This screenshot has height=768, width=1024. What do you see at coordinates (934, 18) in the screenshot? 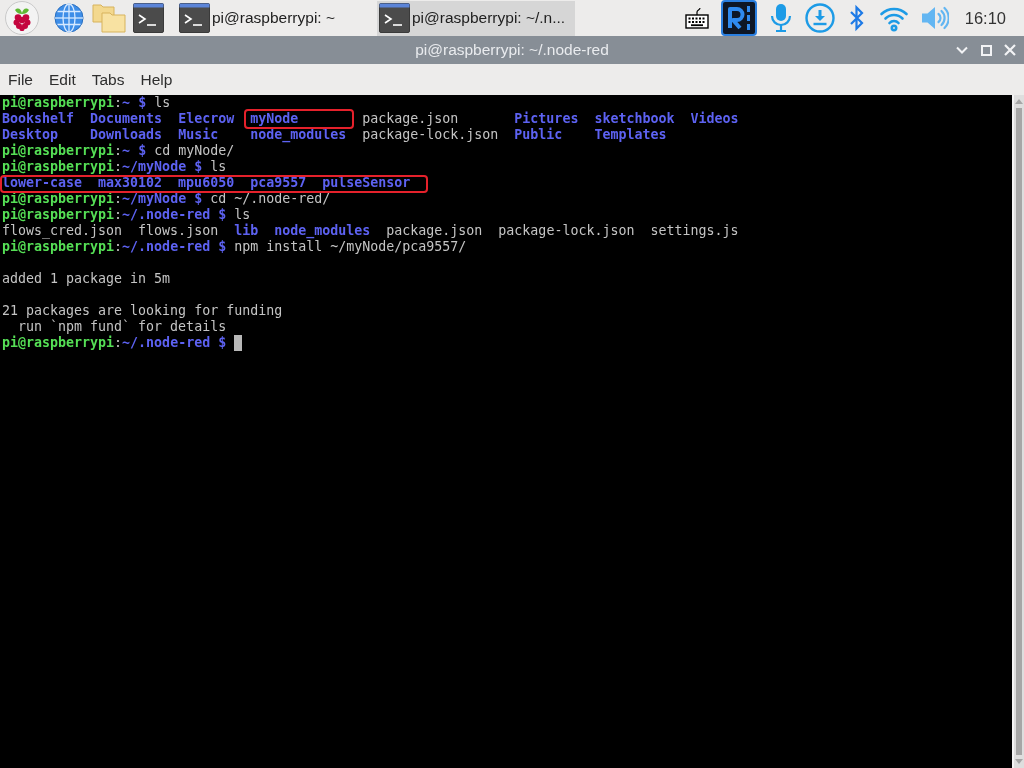
I see `speaker-icon` at bounding box center [934, 18].